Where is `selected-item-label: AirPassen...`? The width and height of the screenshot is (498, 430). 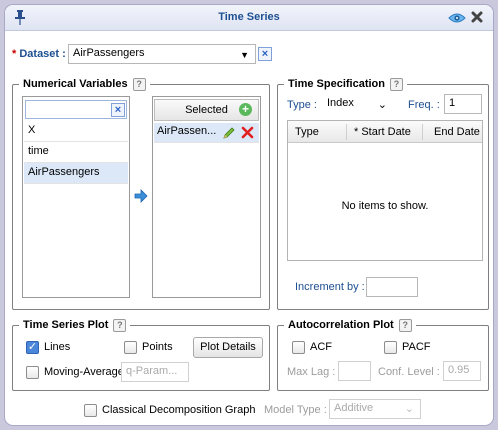 selected-item-label: AirPassen... is located at coordinates (187, 131).